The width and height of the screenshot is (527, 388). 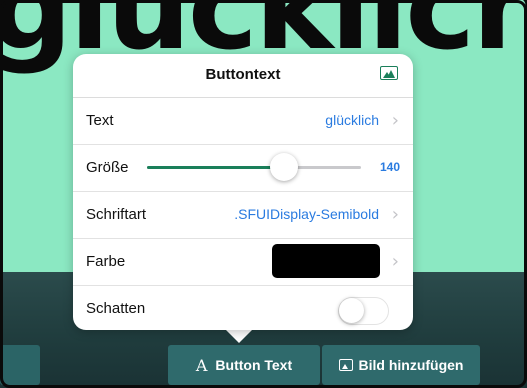 What do you see at coordinates (243, 262) in the screenshot?
I see `row-color: Farbe ›` at bounding box center [243, 262].